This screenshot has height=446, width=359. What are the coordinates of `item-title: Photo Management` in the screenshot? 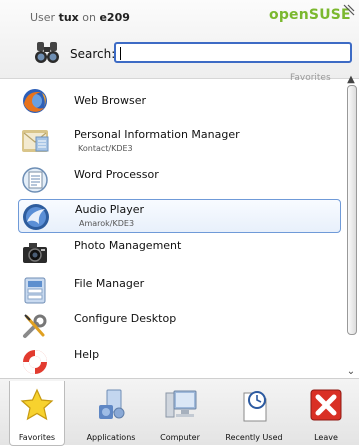 It's located at (128, 245).